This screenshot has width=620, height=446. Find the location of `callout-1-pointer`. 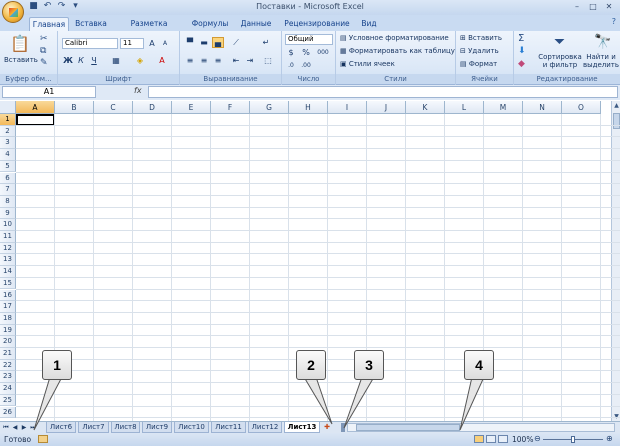

callout-1-pointer is located at coordinates (48, 403).